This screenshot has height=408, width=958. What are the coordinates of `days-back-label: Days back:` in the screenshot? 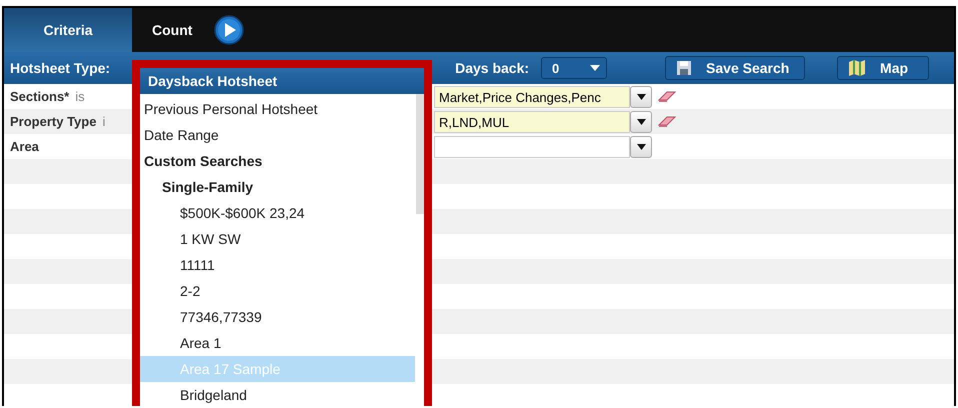 It's located at (492, 68).